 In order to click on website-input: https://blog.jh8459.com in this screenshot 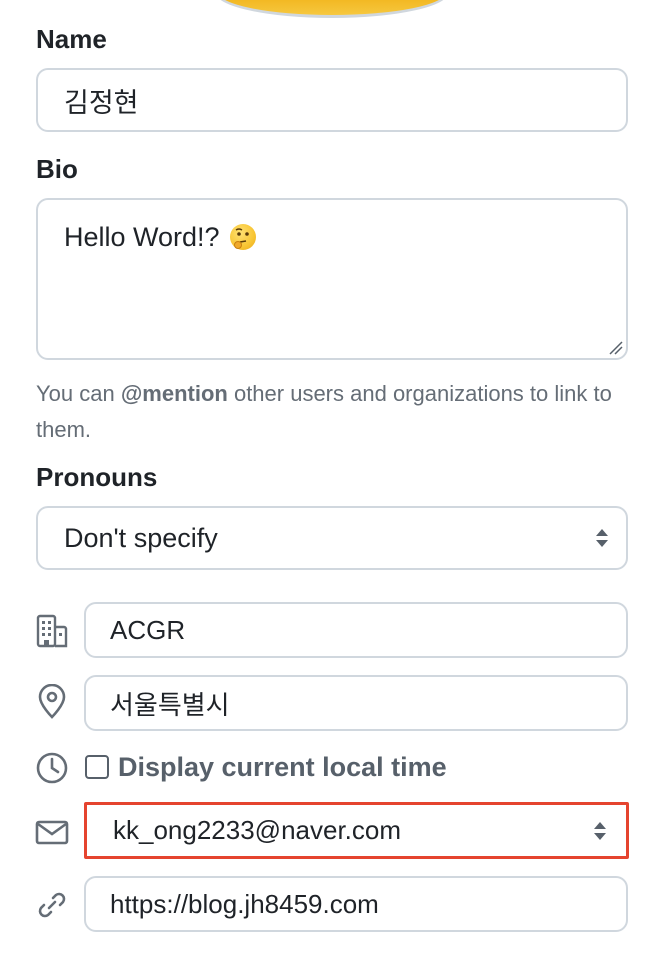, I will do `click(356, 904)`.